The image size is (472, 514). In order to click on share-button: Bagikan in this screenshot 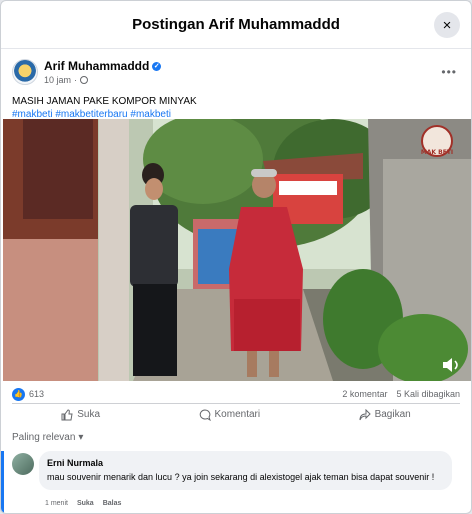, I will do `click(385, 415)`.